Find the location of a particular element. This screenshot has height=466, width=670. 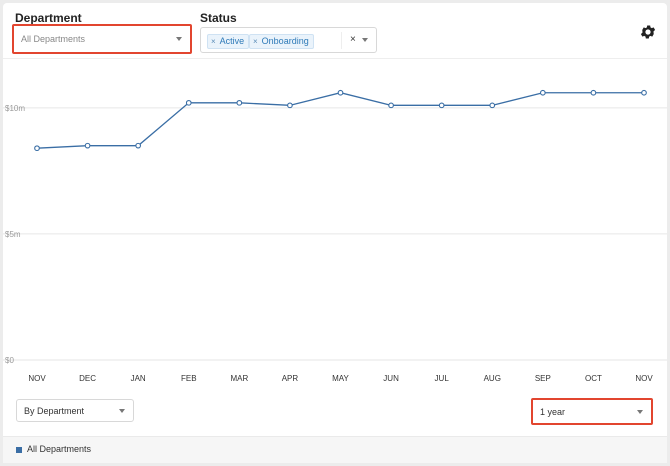

legend-label: All Departments is located at coordinates (59, 449).